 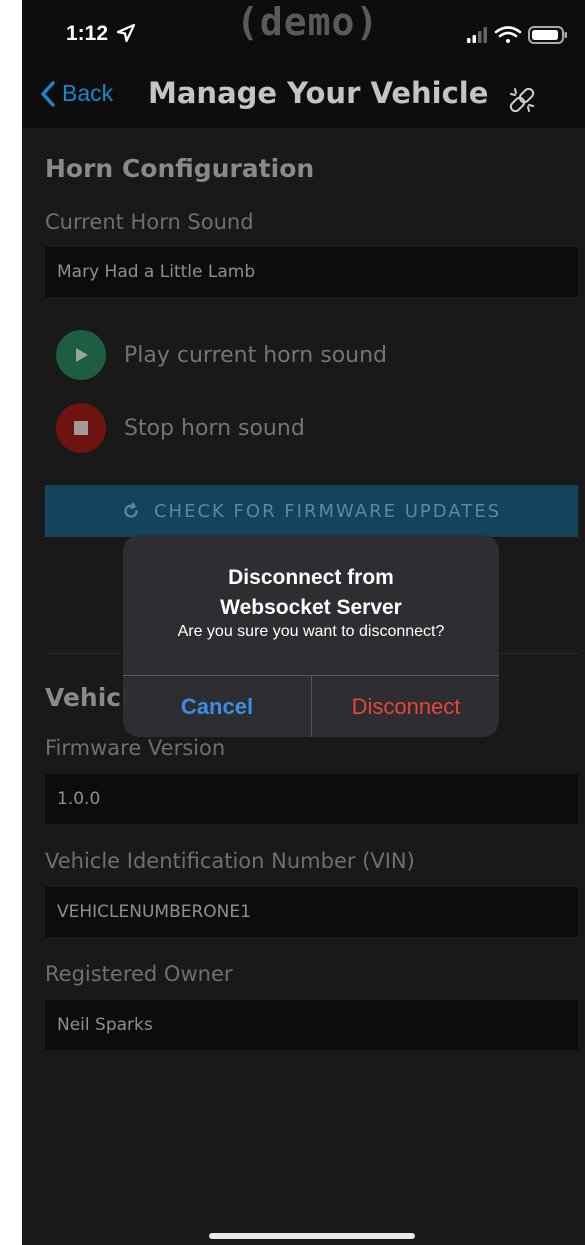 What do you see at coordinates (508, 34) in the screenshot?
I see `wifi-icon` at bounding box center [508, 34].